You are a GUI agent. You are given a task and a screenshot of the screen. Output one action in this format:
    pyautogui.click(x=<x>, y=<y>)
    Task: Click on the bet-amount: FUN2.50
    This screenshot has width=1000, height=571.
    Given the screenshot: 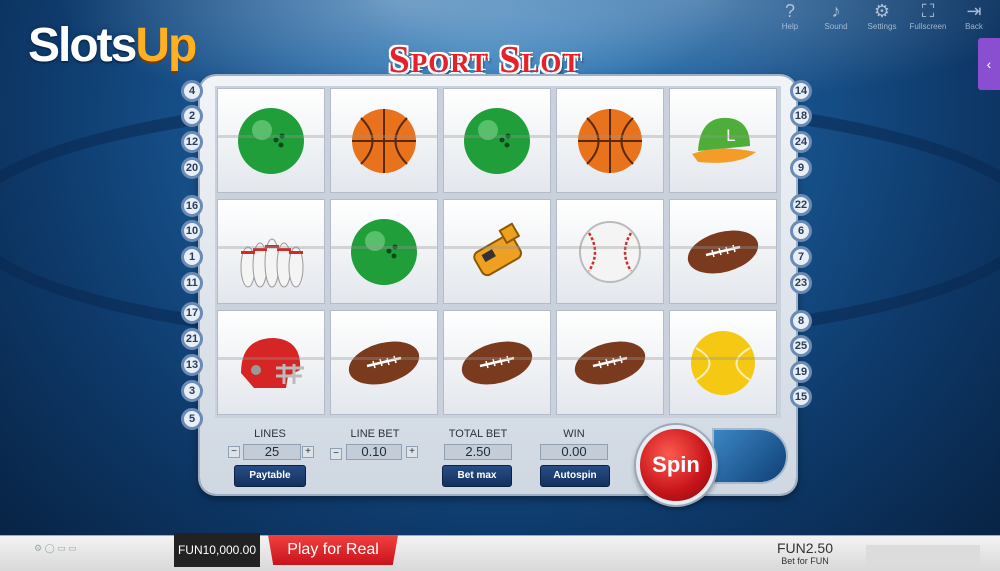 What is the action you would take?
    pyautogui.click(x=805, y=548)
    